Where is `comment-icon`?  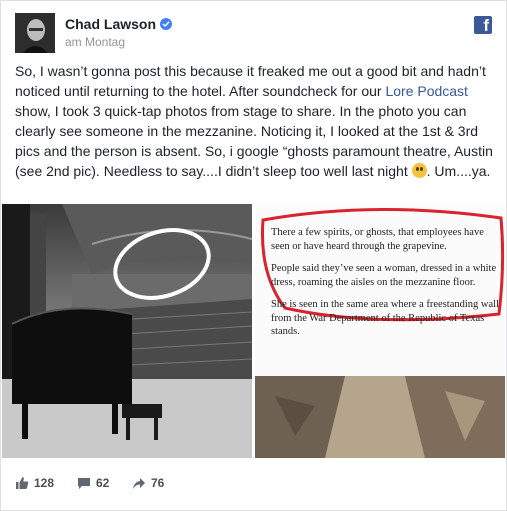 comment-icon is located at coordinates (84, 483).